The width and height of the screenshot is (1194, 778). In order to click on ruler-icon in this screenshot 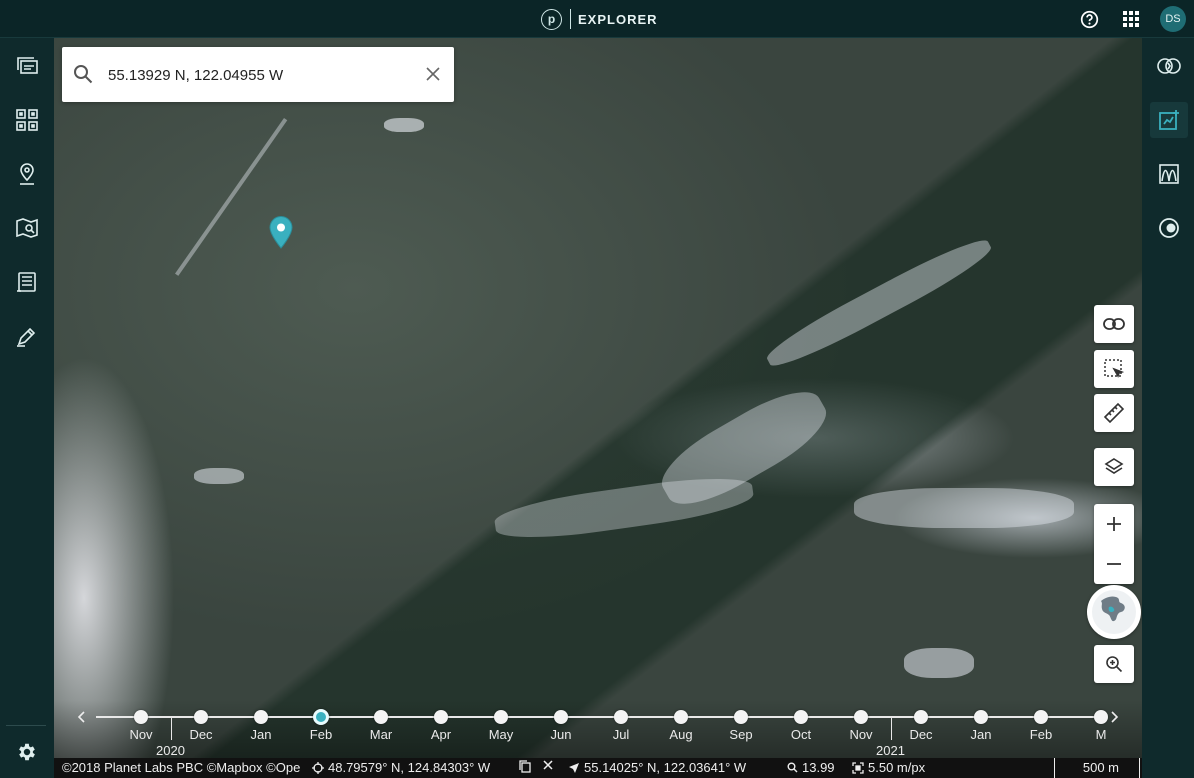, I will do `click(1114, 413)`.